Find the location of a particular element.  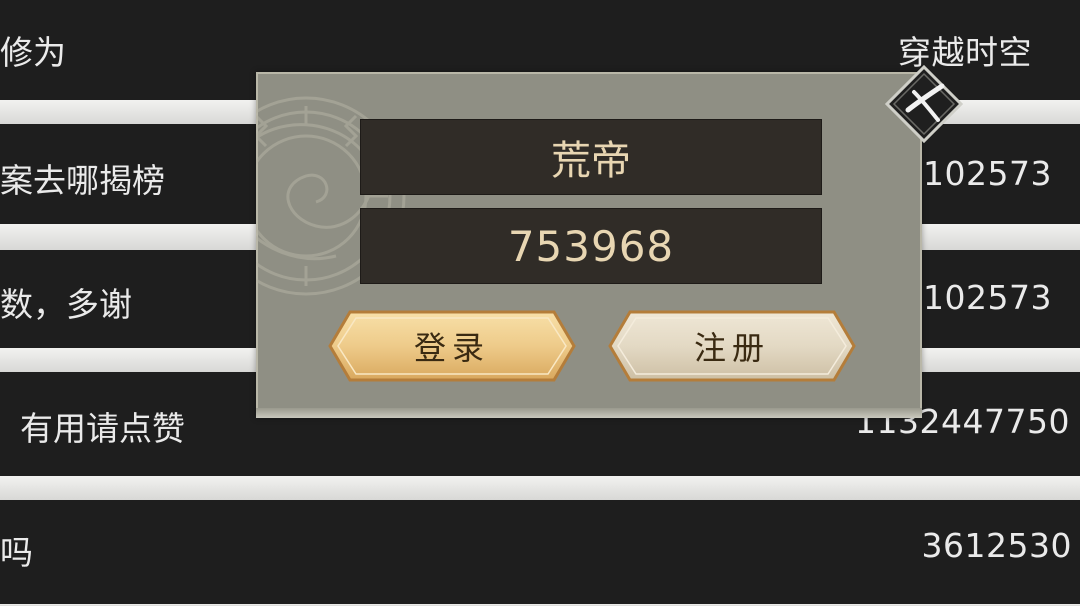

username-field: 荒帝 is located at coordinates (591, 157).